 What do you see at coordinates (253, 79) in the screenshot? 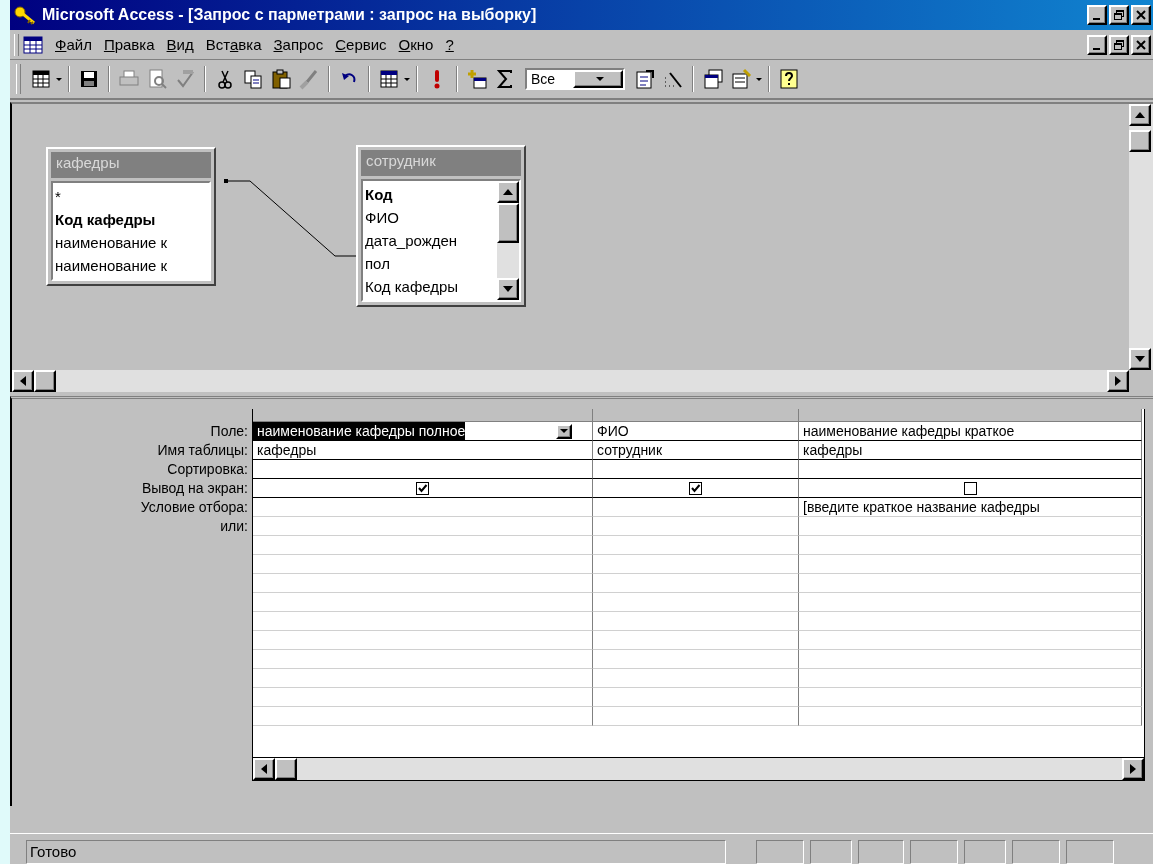
I see `copy-icon` at bounding box center [253, 79].